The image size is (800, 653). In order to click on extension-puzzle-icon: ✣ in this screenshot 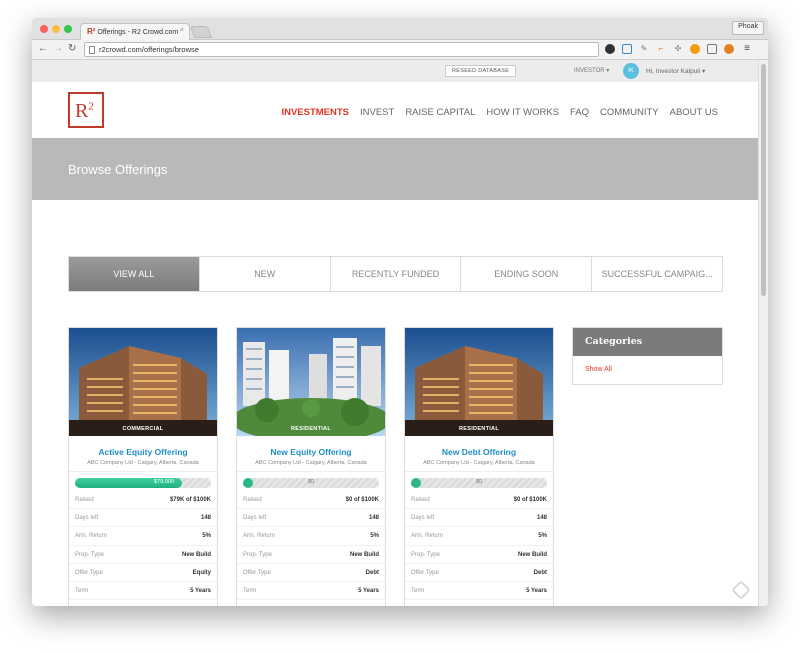, I will do `click(678, 49)`.